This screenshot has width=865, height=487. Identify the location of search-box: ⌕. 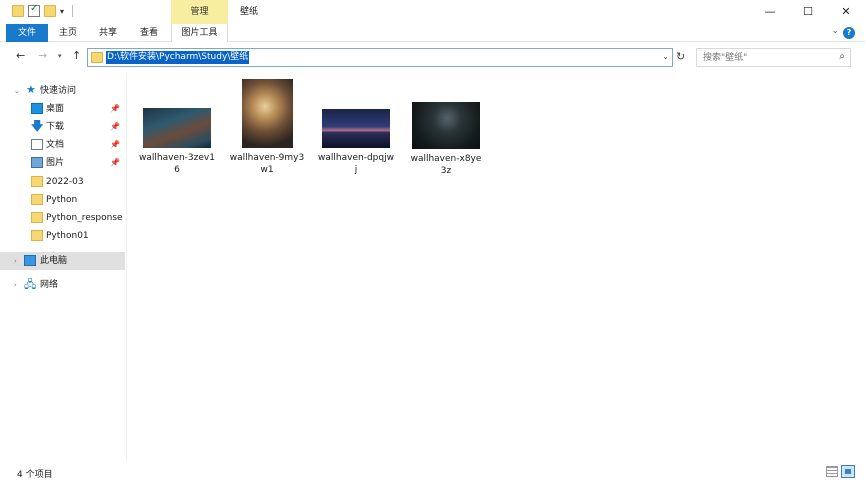
(773, 57).